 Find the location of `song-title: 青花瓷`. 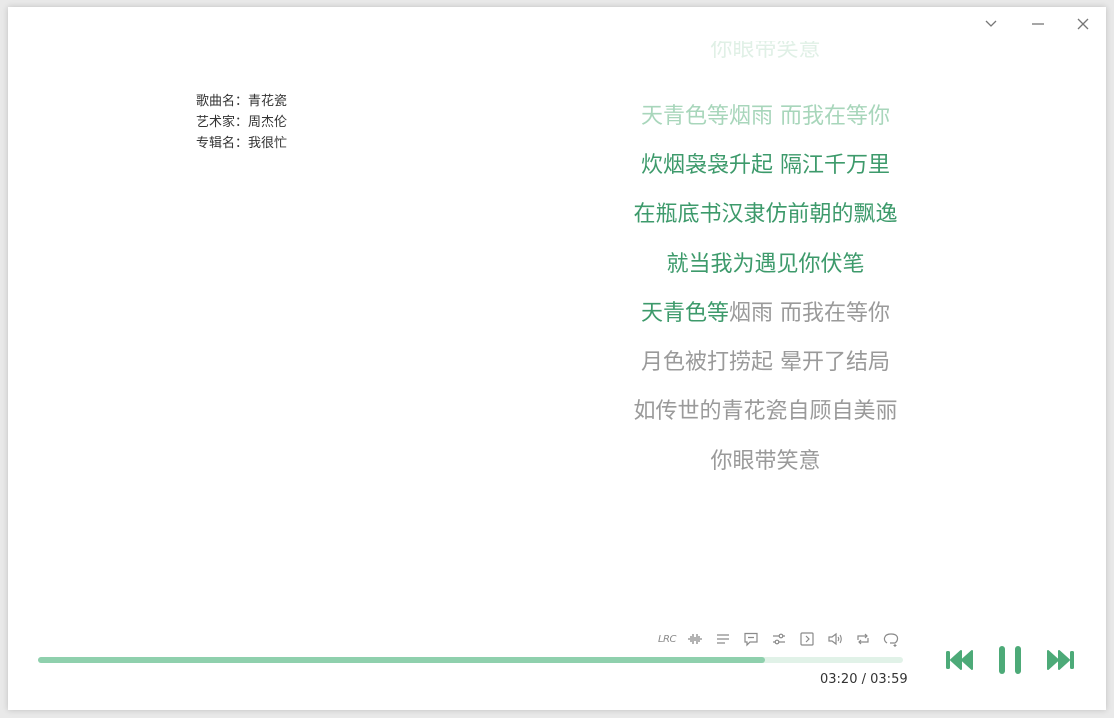

song-title: 青花瓷 is located at coordinates (268, 101).